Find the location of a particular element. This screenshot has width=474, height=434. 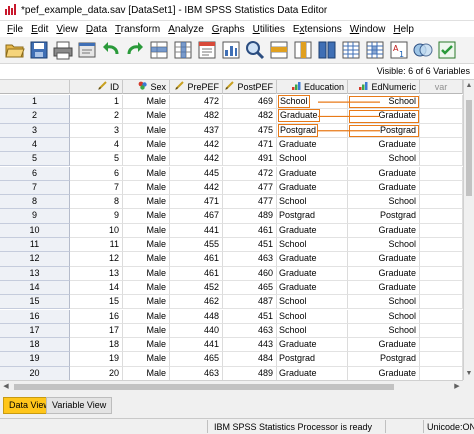

cell-prepef: 462 is located at coordinates (196, 302).